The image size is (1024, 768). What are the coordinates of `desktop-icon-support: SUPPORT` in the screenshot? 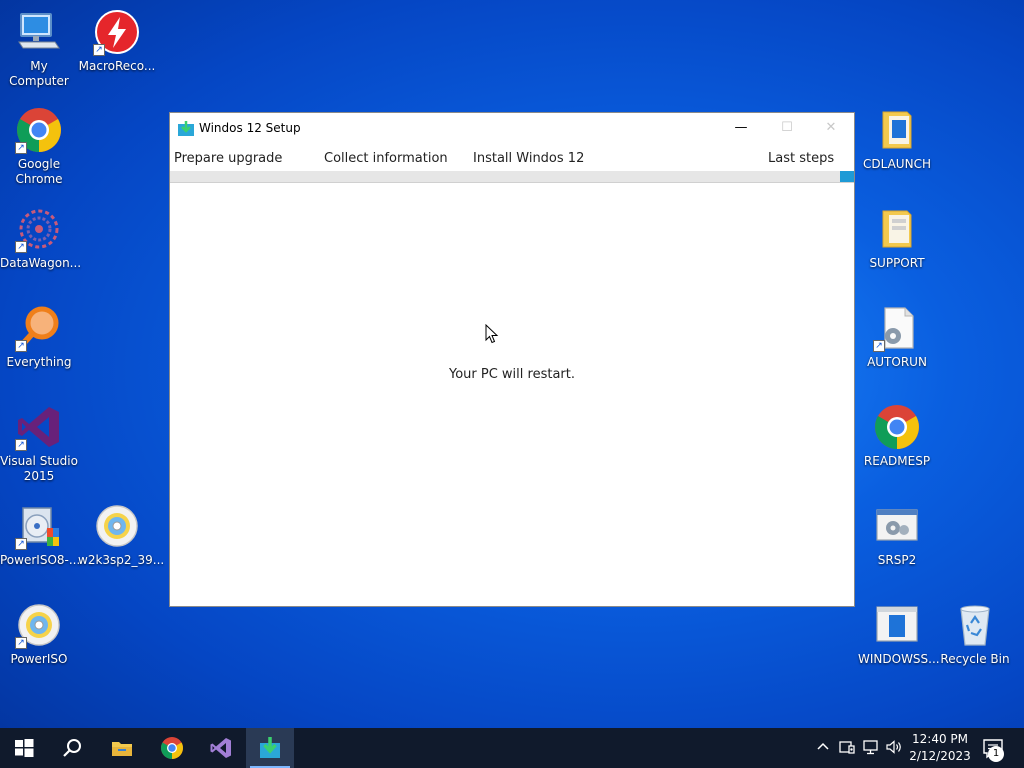 It's located at (897, 238).